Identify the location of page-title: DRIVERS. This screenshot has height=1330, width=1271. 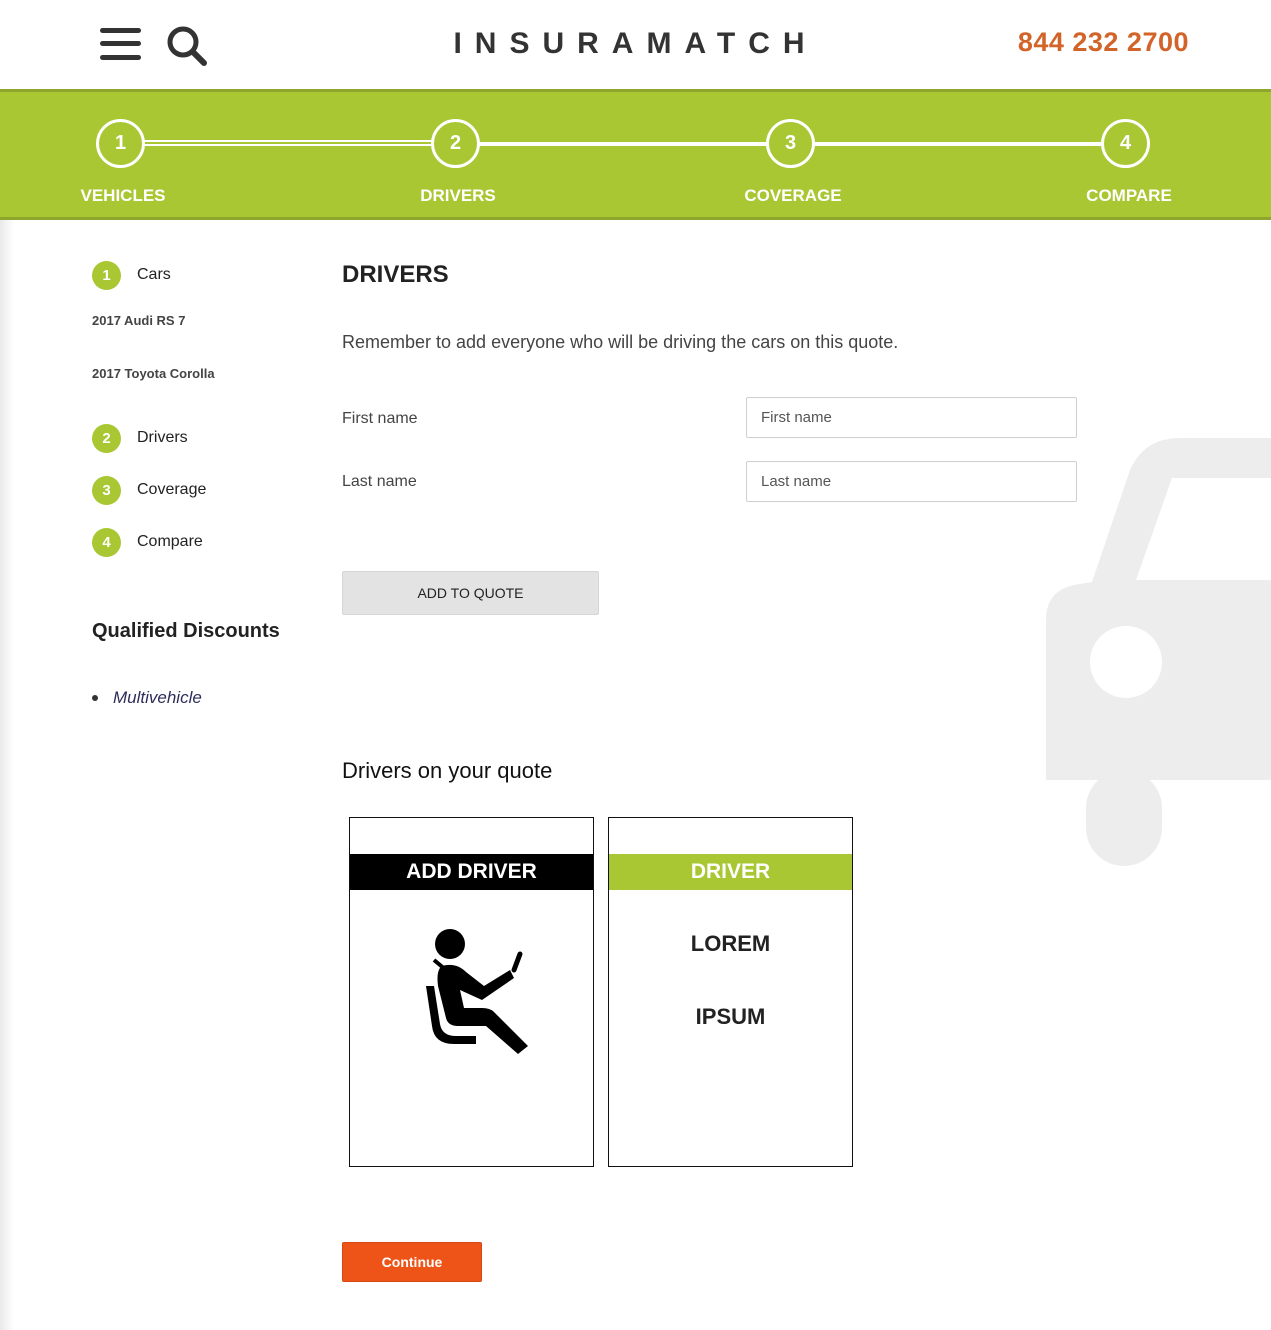
(395, 274).